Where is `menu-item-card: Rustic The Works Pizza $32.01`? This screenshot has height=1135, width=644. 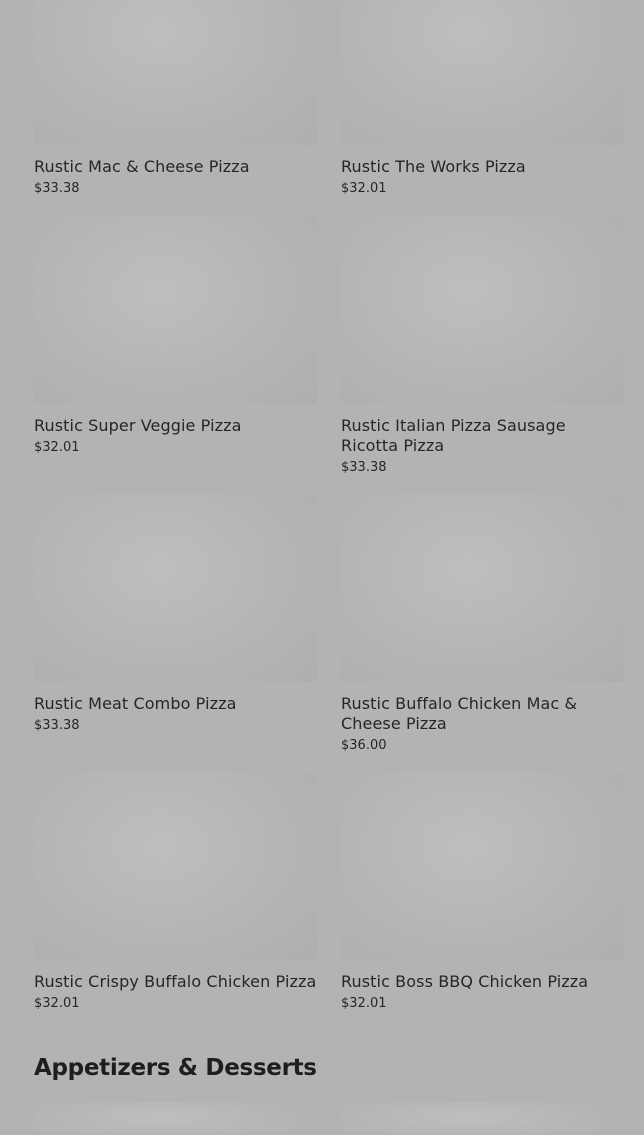
menu-item-card: Rustic The Works Pizza $32.01 is located at coordinates (482, 98).